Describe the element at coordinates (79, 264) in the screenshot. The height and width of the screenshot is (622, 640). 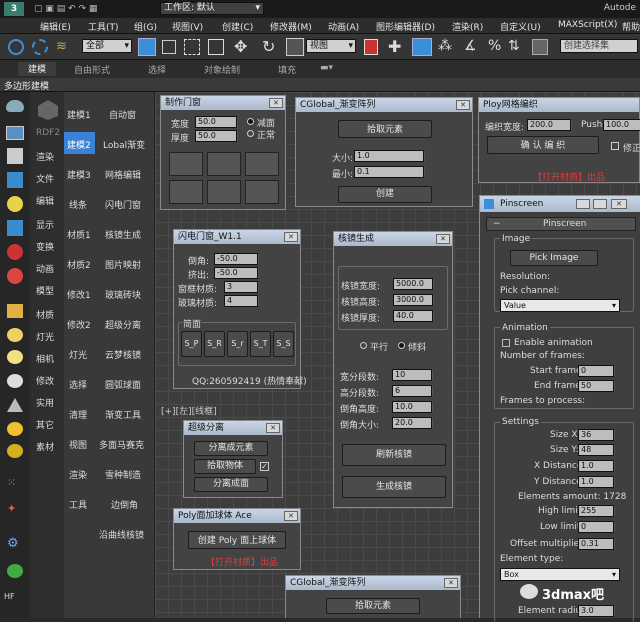
I see `group-material-2: 材质2` at that location.